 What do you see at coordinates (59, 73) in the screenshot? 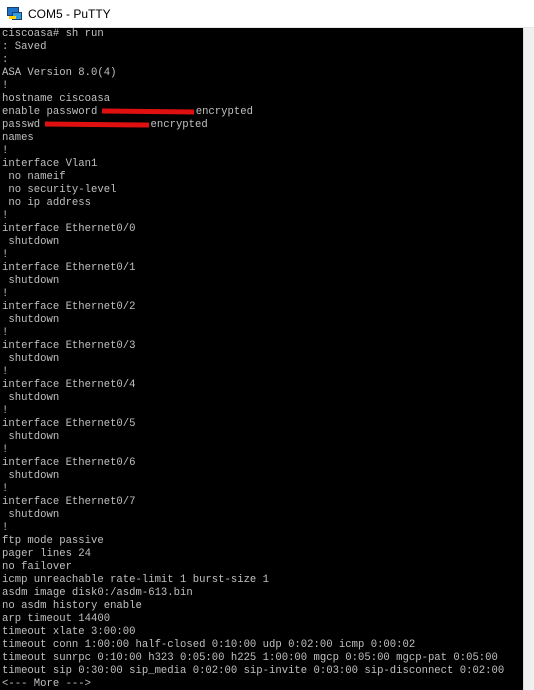
I see `terminal-line: ASA Version 8.0(4)` at bounding box center [59, 73].